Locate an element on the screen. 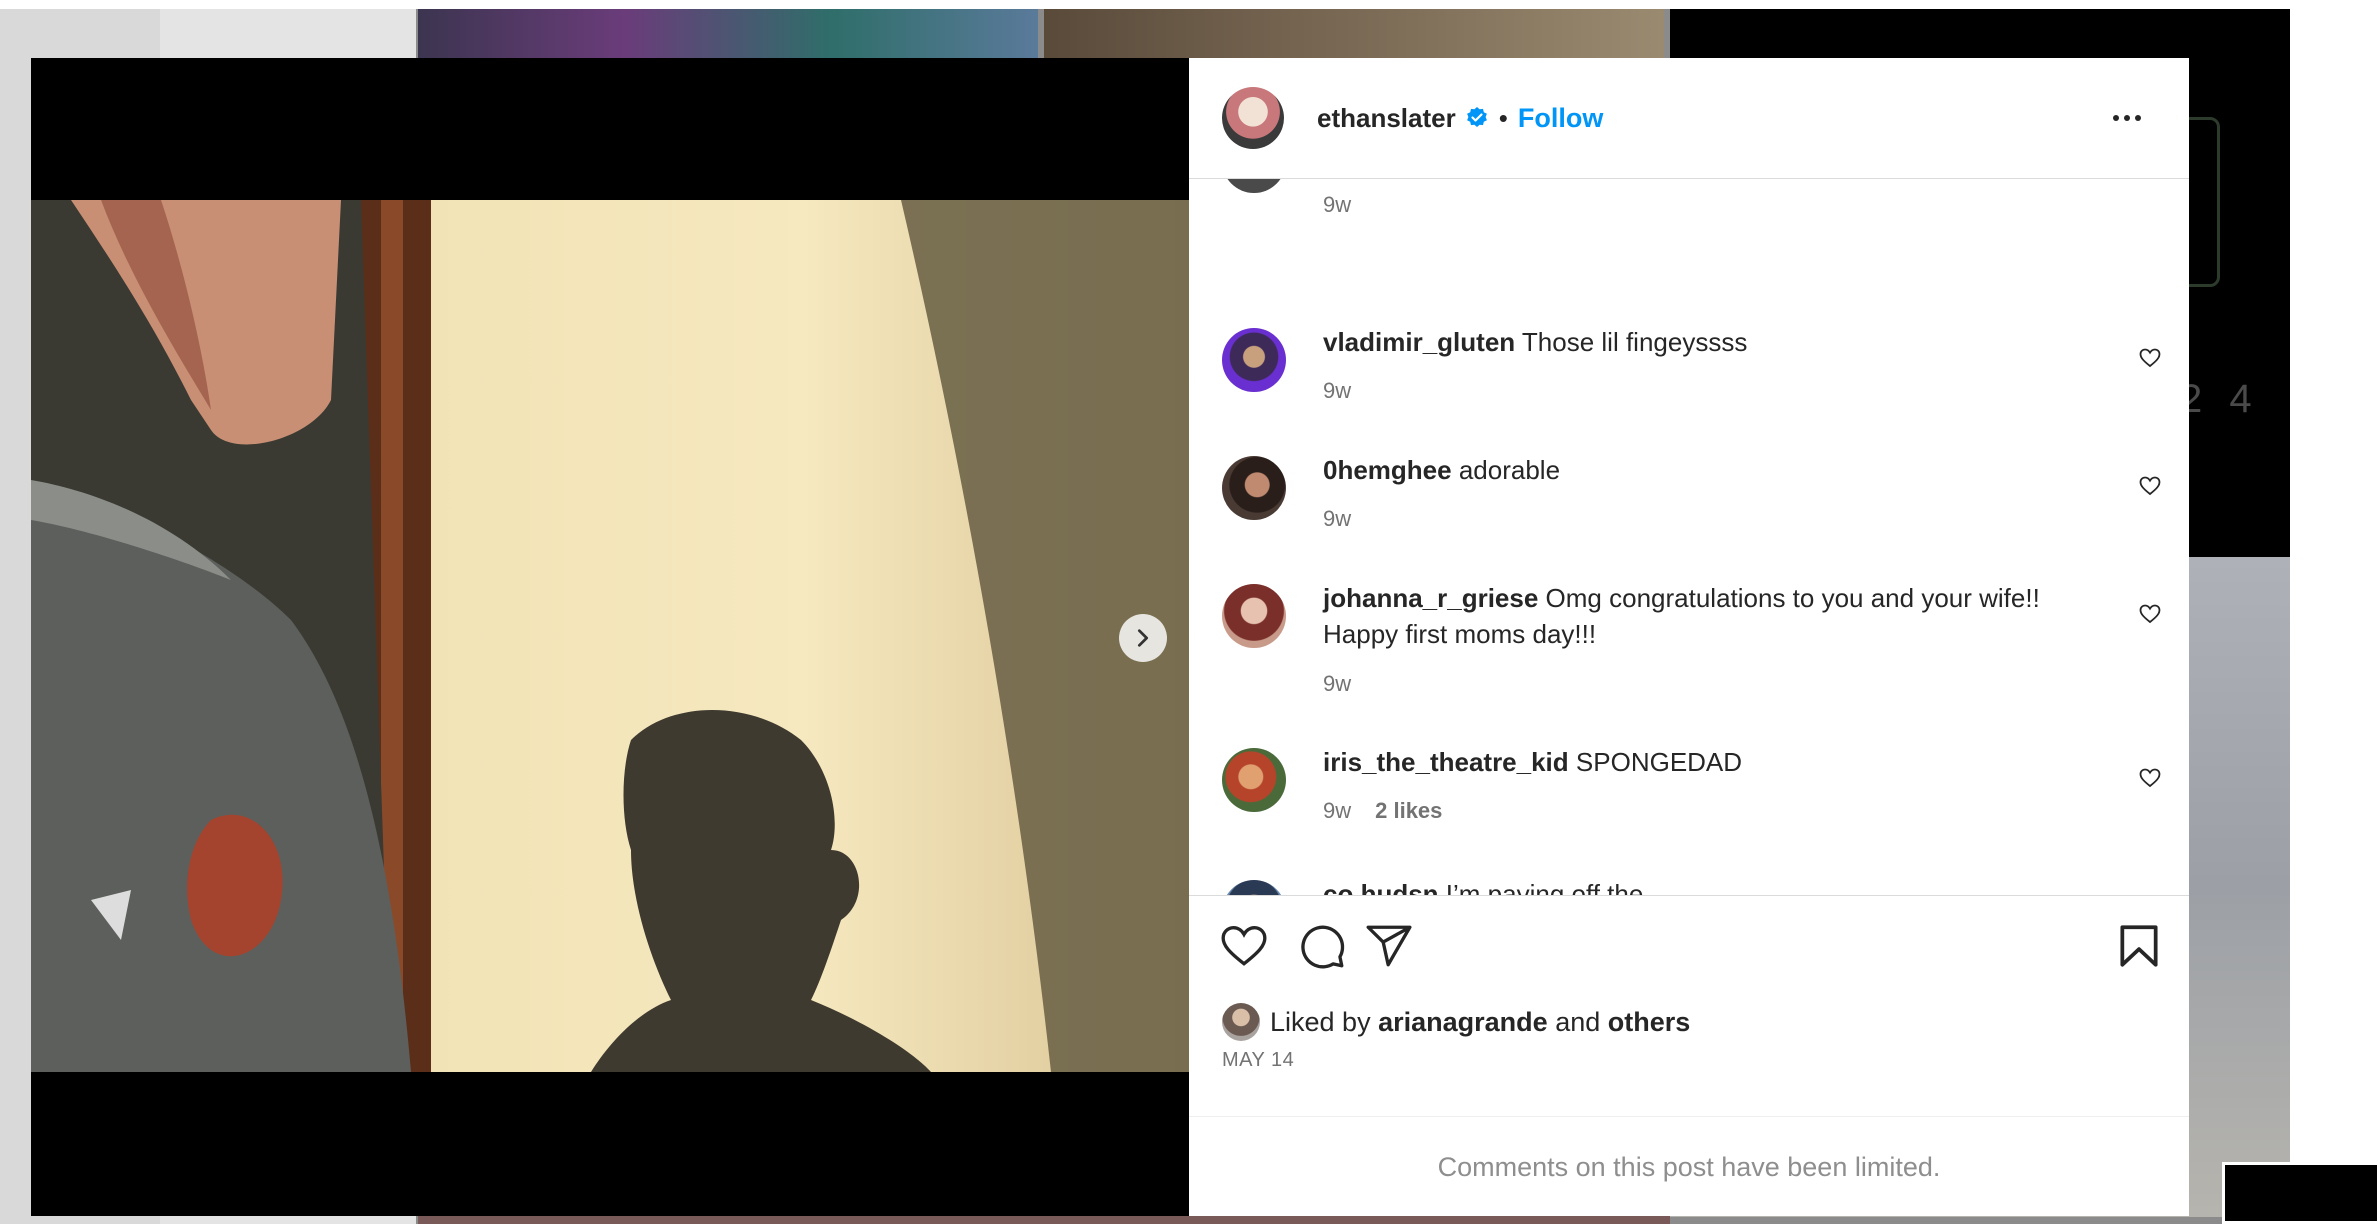 The height and width of the screenshot is (1224, 2380). comment-text: 0hemghee adorable is located at coordinates (1713, 470).